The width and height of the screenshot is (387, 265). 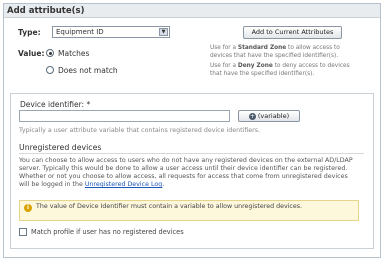 What do you see at coordinates (192, 11) in the screenshot?
I see `panel-title: Add attribute(s)` at bounding box center [192, 11].